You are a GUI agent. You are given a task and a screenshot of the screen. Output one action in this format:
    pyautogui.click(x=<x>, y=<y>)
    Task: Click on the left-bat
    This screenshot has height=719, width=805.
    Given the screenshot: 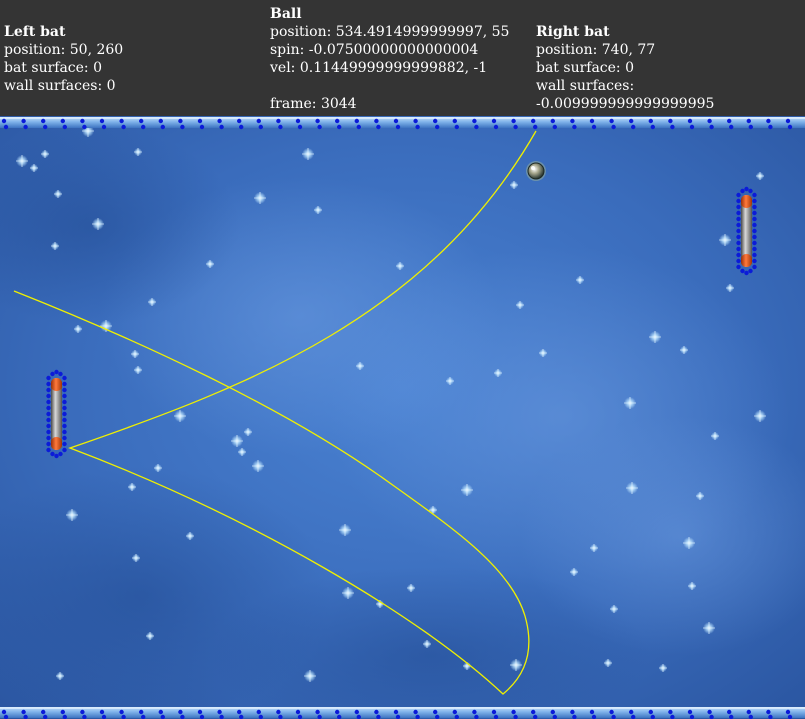 What is the action you would take?
    pyautogui.click(x=56, y=414)
    